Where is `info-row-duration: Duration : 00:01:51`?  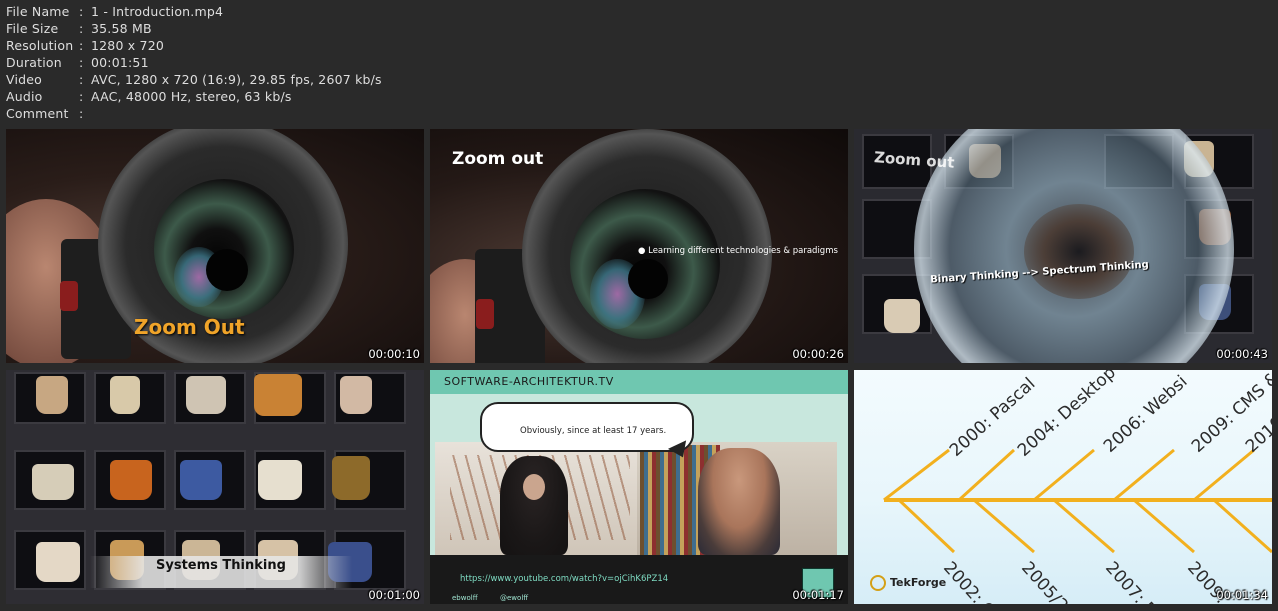
info-row-duration: Duration : 00:01:51 is located at coordinates (194, 62).